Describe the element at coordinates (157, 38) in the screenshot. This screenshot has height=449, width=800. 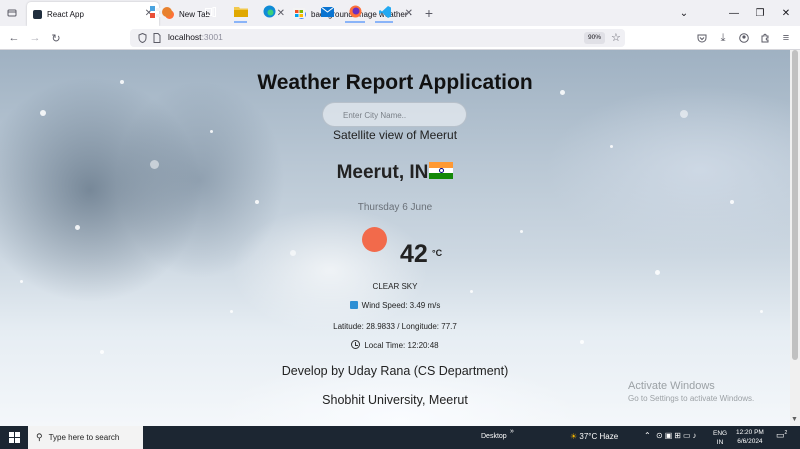
I see `page-icon` at that location.